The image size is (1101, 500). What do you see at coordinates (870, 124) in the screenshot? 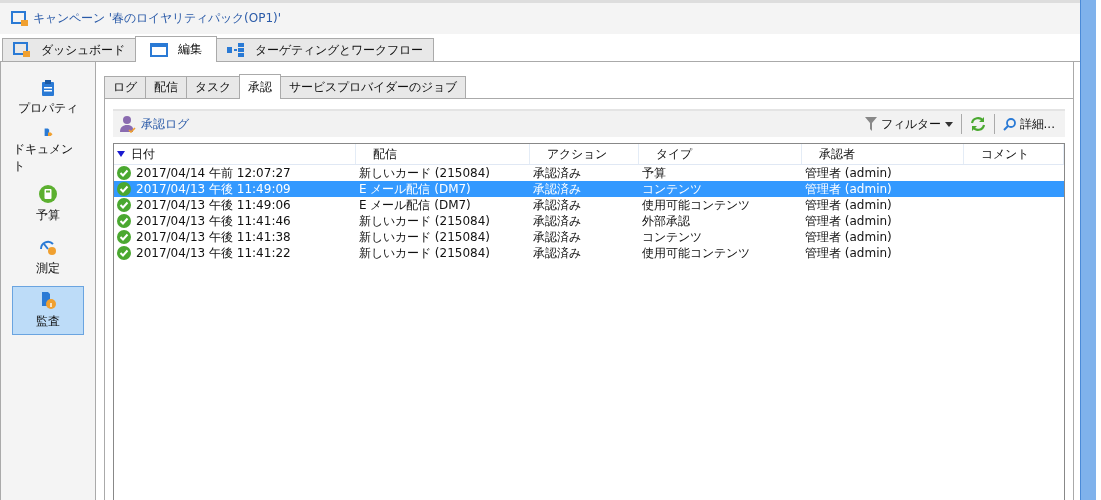
I see `filter-icon` at bounding box center [870, 124].